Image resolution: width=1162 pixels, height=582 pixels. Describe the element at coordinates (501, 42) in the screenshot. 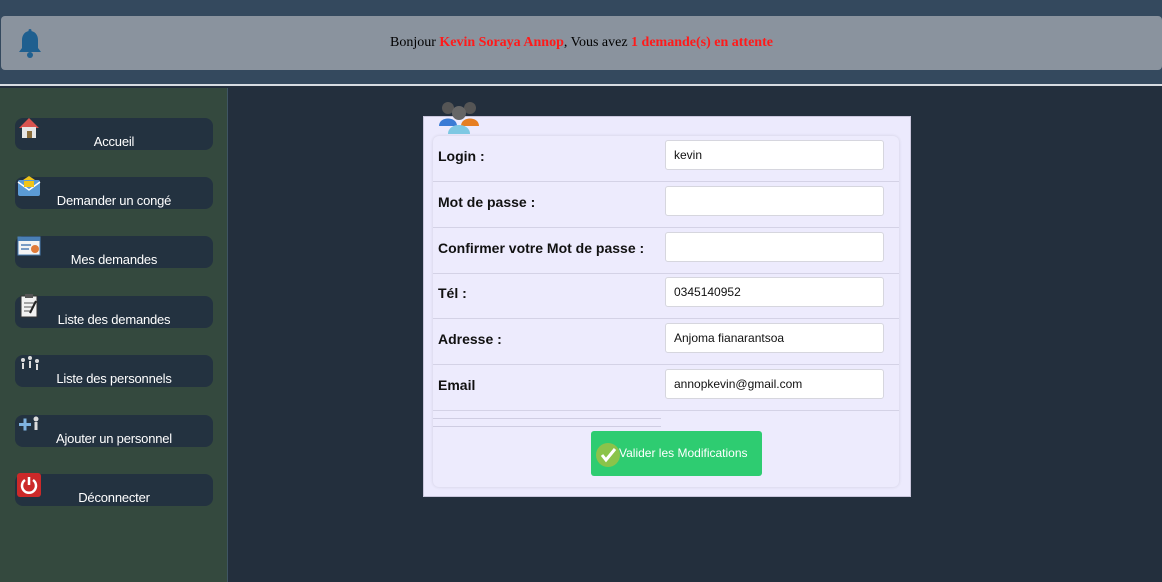

I see `user-name: Kevin Soraya Annop` at that location.